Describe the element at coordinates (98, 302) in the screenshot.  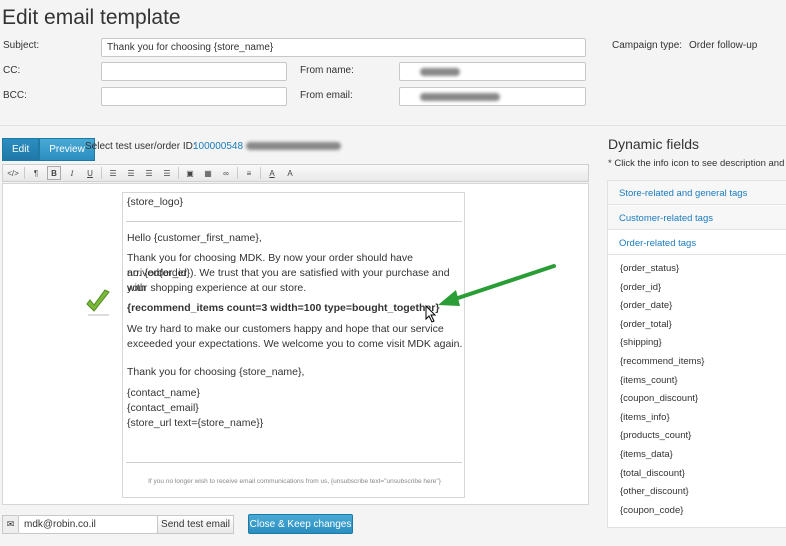
I see `checkmark-icon` at that location.